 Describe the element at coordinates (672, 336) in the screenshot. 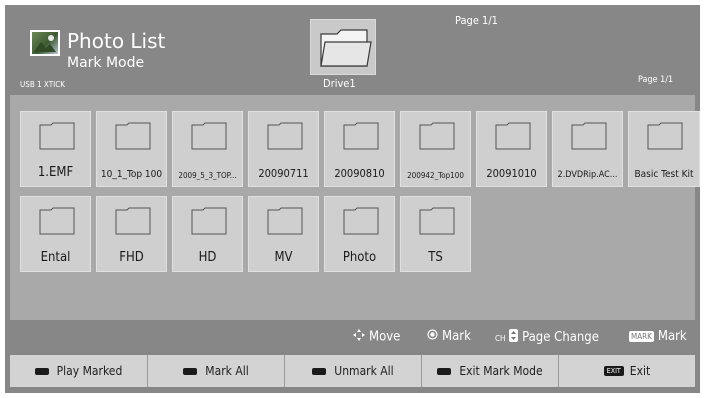

I see `hint-mark-key-label: Mark` at that location.